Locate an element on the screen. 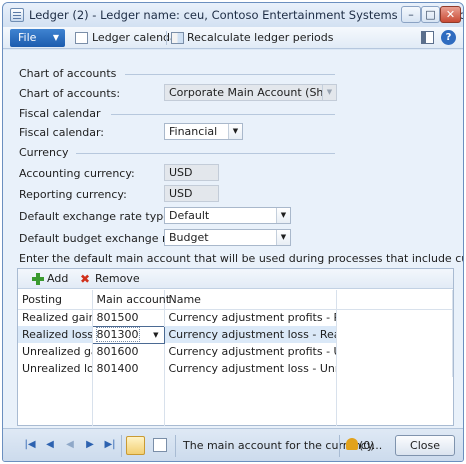  form-icon is located at coordinates (17, 15).